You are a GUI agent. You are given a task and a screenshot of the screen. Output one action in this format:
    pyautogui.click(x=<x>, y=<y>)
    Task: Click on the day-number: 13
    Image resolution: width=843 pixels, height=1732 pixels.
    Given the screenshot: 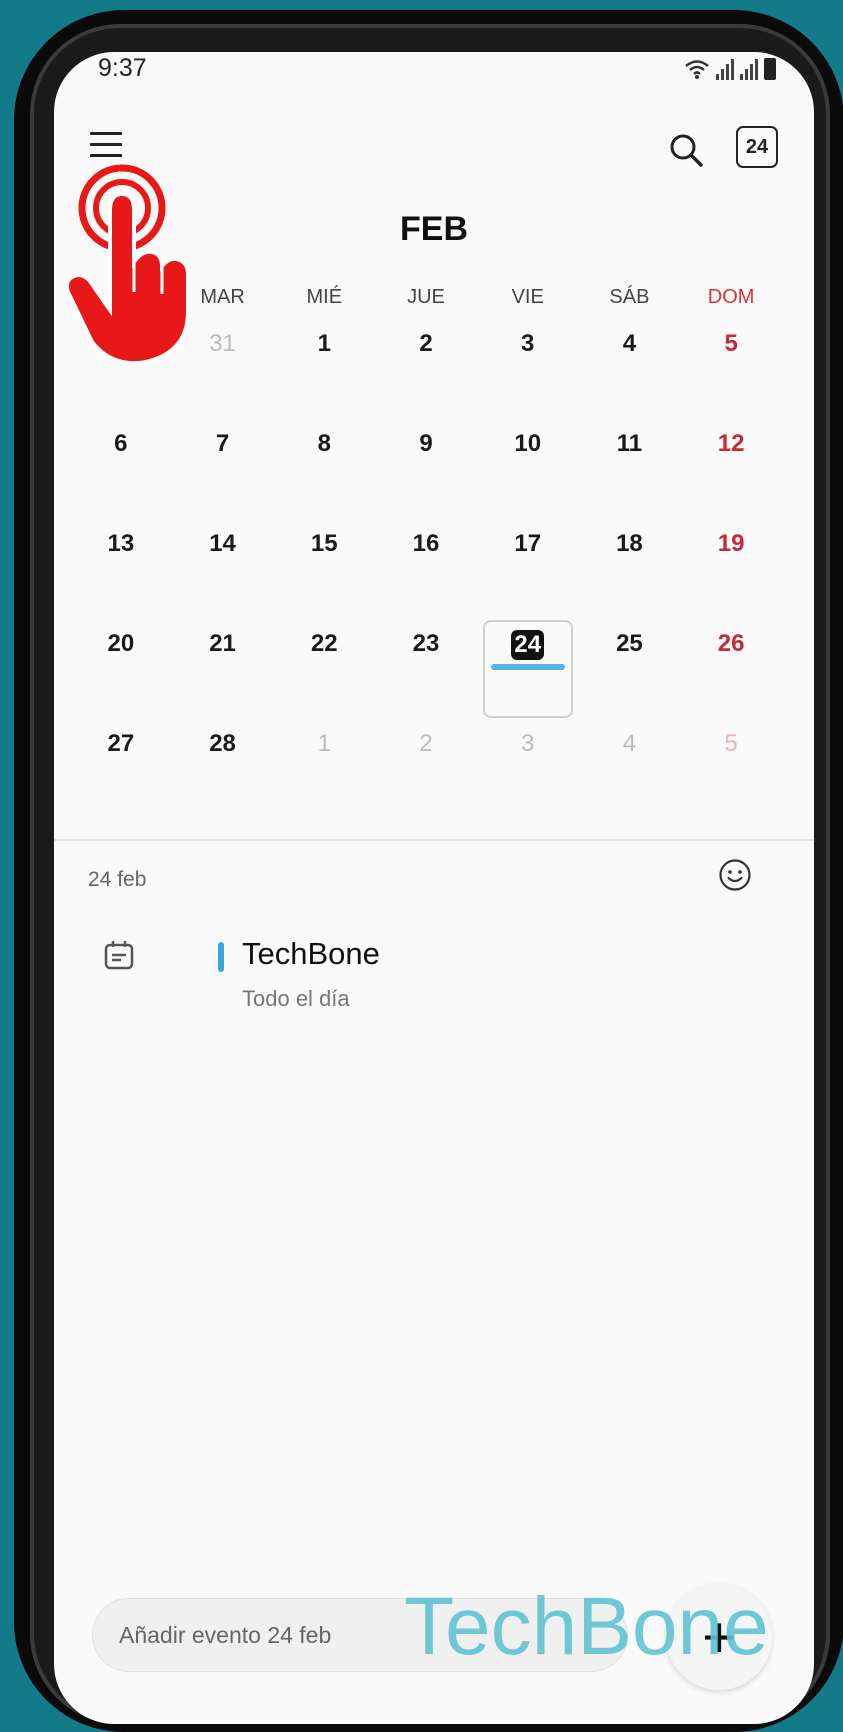 What is the action you would take?
    pyautogui.click(x=121, y=543)
    